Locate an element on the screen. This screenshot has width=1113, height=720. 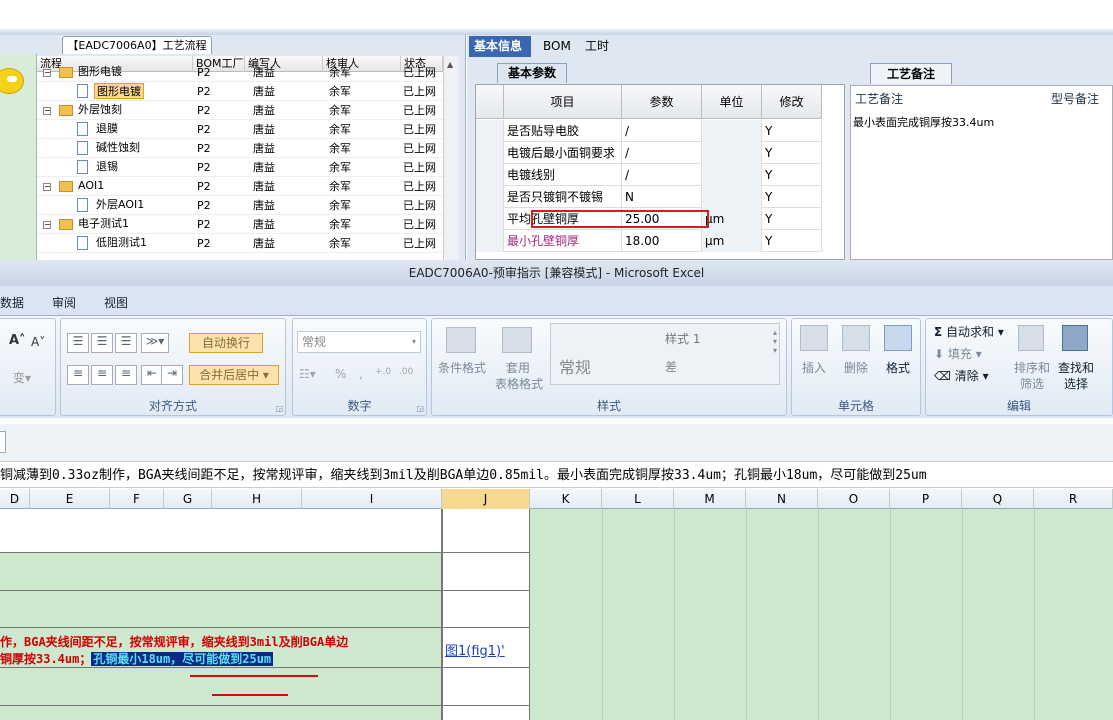
percent-button: % is located at coordinates (340, 374).